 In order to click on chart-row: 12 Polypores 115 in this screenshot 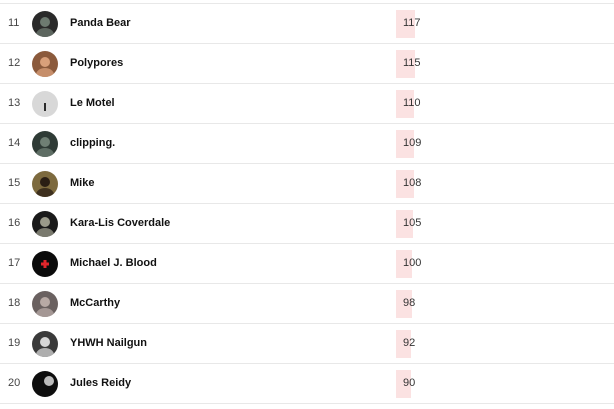, I will do `click(307, 64)`.